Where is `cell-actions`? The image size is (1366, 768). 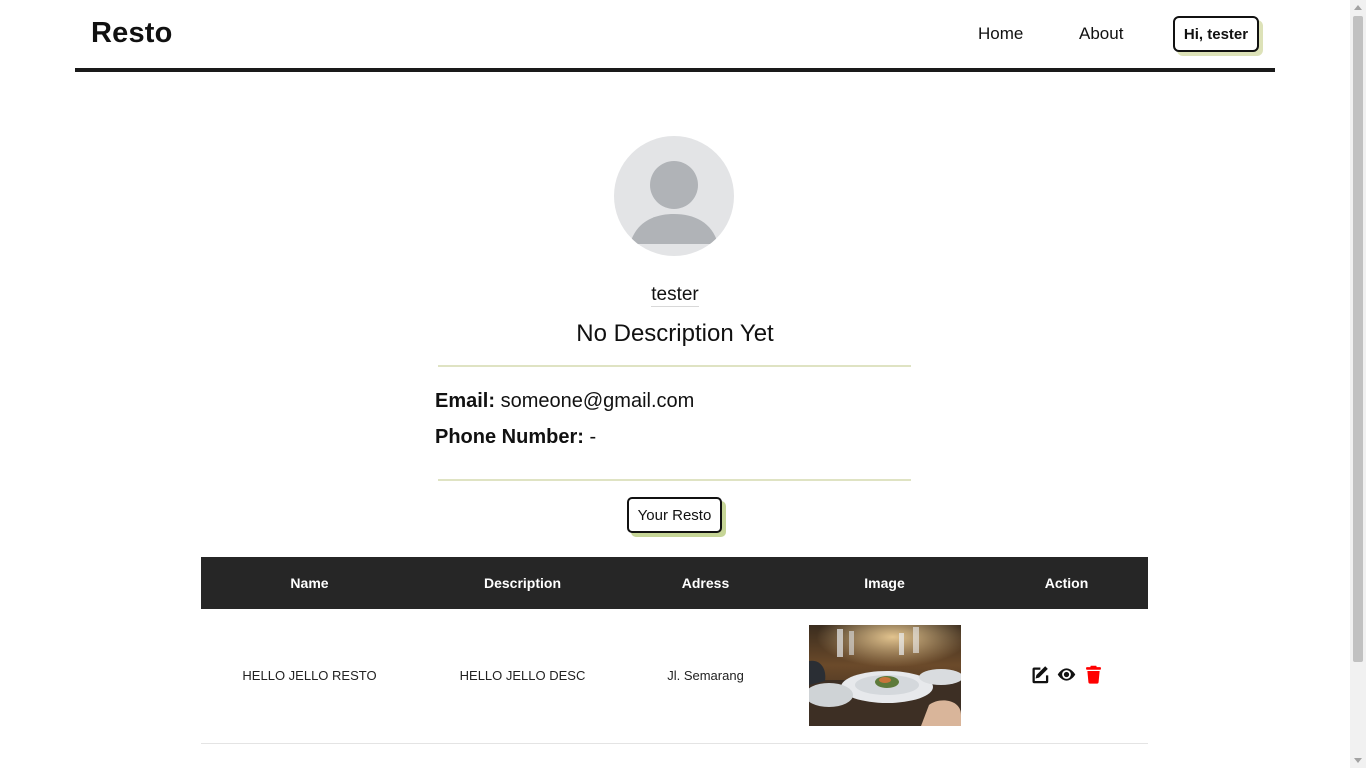 cell-actions is located at coordinates (1066, 676).